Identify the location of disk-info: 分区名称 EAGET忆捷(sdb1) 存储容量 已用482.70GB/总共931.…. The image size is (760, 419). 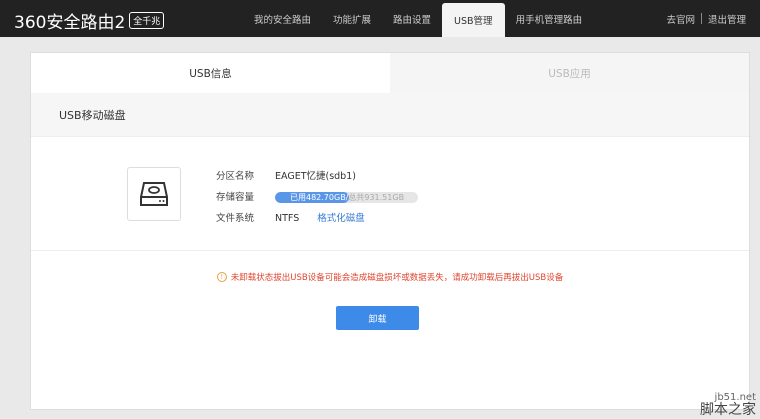
(317, 197).